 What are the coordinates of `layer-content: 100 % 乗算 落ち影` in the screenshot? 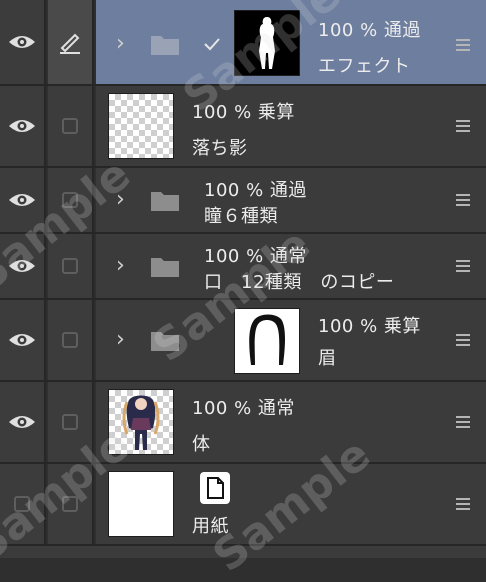 It's located at (291, 126).